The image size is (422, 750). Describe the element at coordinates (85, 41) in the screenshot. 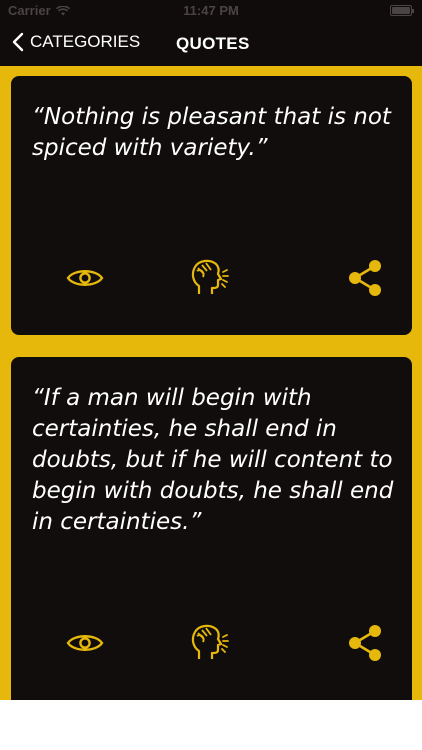

I see `back-button-label: CATEGORIES` at that location.